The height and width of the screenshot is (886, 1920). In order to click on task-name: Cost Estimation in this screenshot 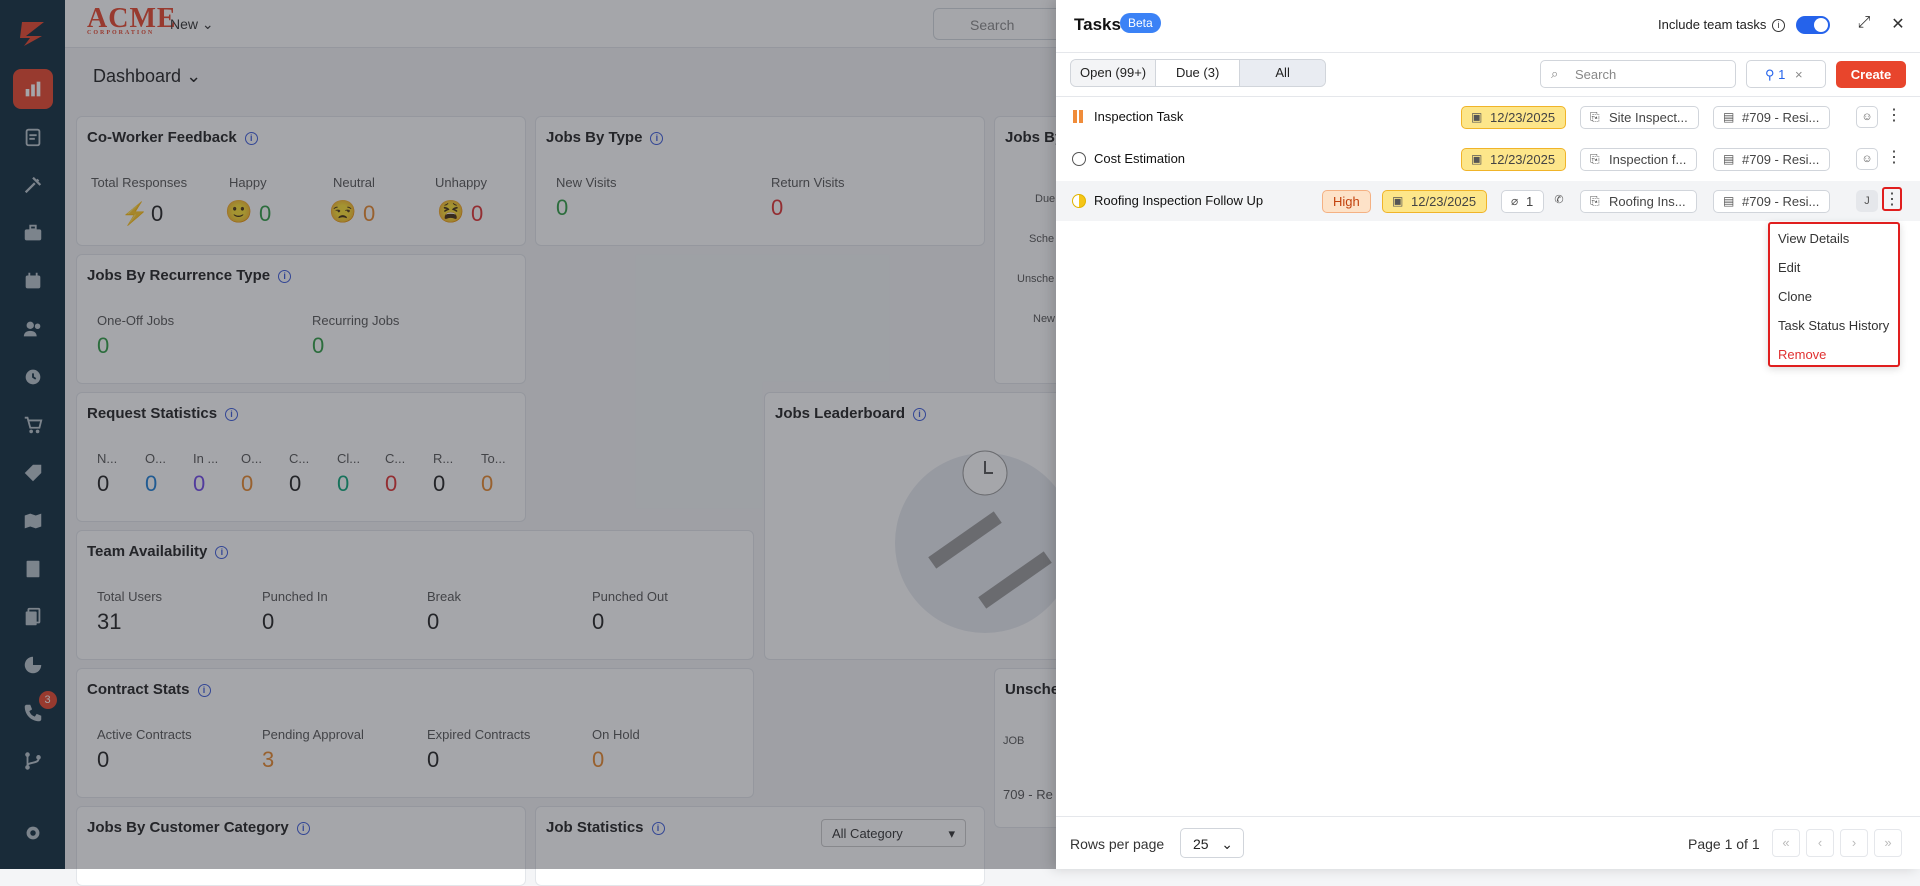, I will do `click(1139, 158)`.